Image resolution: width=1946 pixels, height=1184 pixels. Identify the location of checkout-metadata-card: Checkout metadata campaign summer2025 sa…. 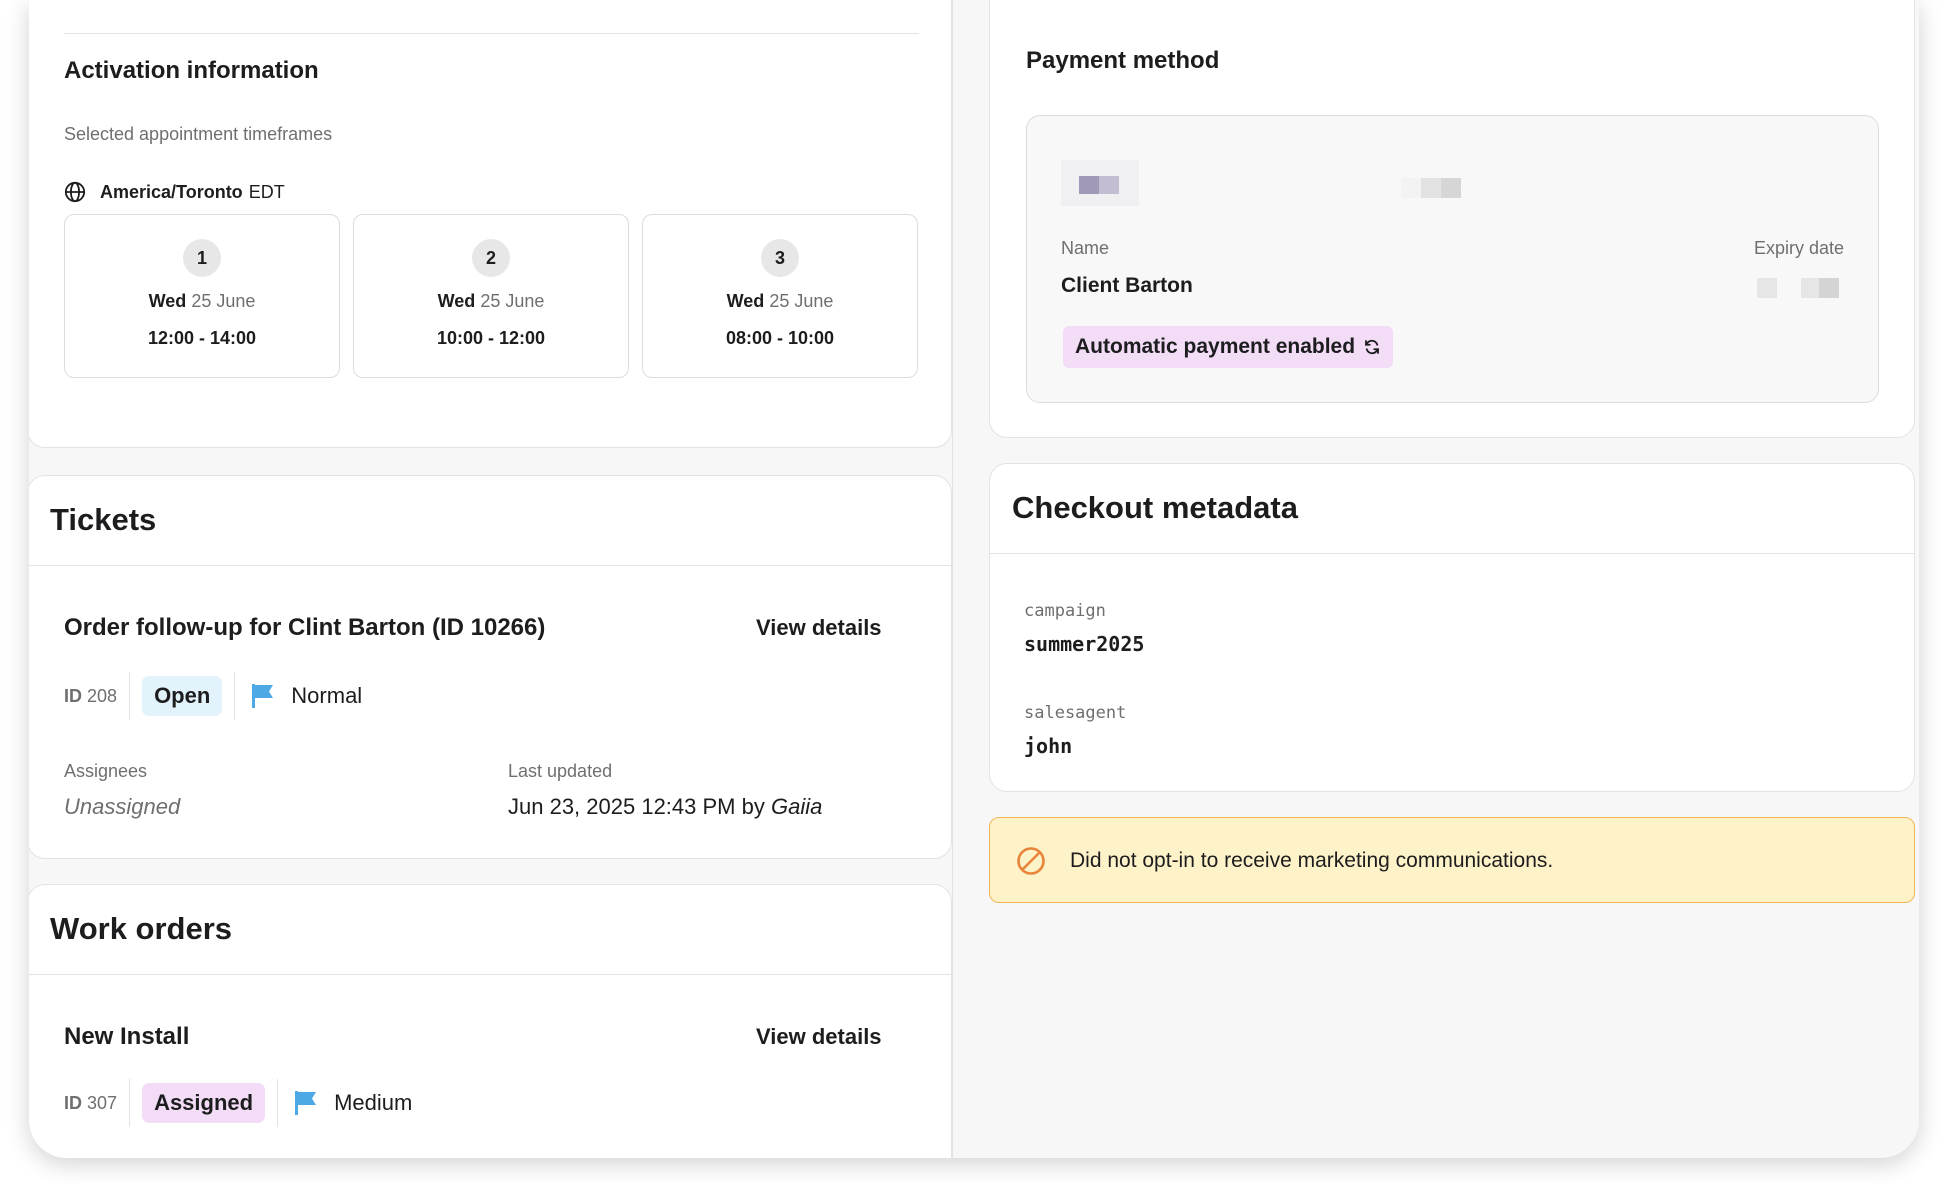
(1452, 627).